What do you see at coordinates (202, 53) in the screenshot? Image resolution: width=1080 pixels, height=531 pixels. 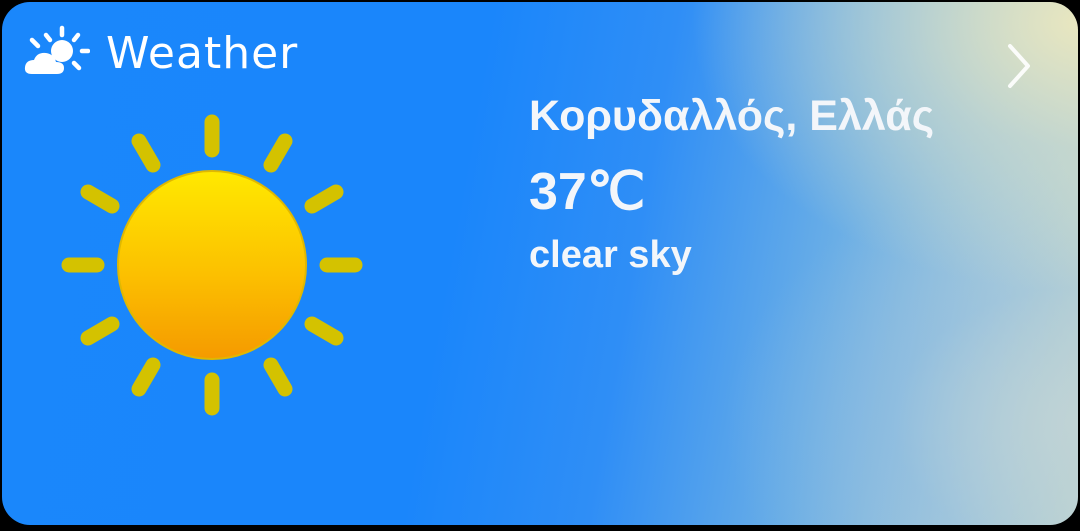 I see `app-title: Weather` at bounding box center [202, 53].